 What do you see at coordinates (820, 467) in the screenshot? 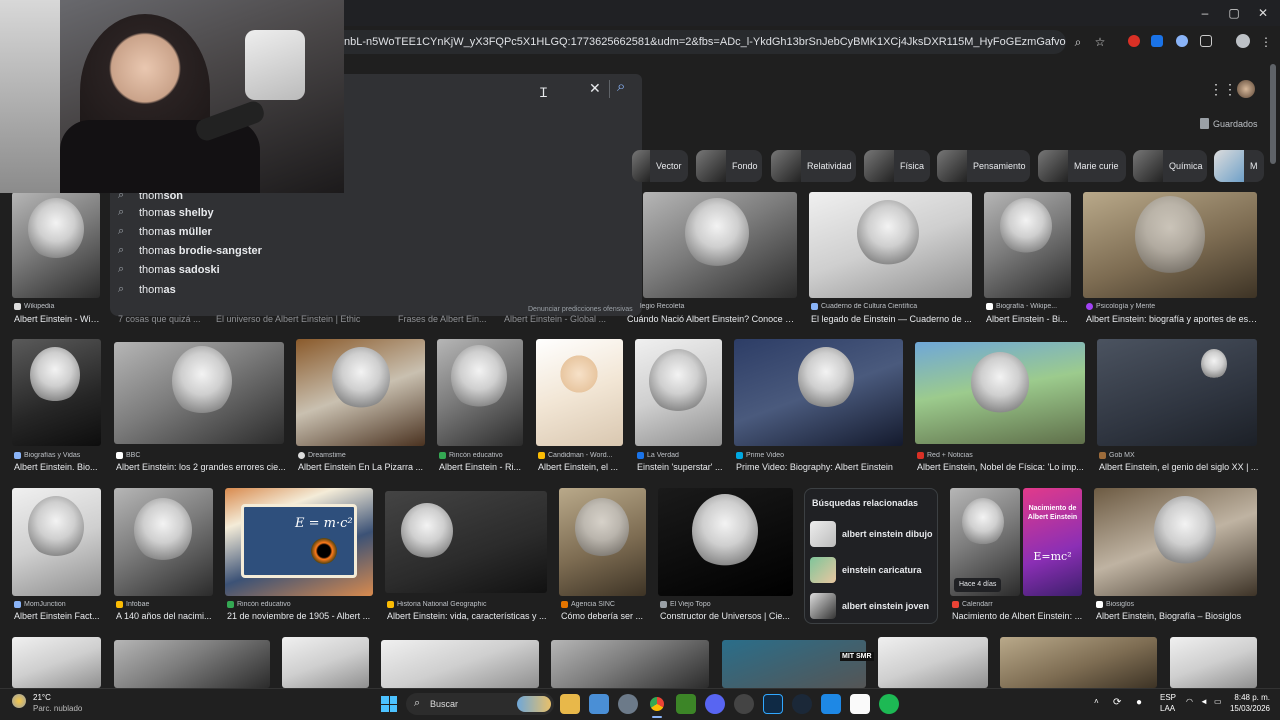
I see `result-caption: Prime Video: Biography: Albert Einstein` at bounding box center [820, 467].